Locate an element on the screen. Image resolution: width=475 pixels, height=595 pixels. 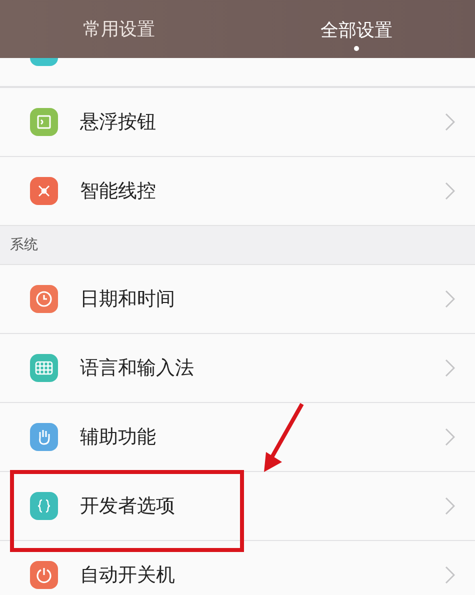
tab: 常用设置 is located at coordinates (118, 29).